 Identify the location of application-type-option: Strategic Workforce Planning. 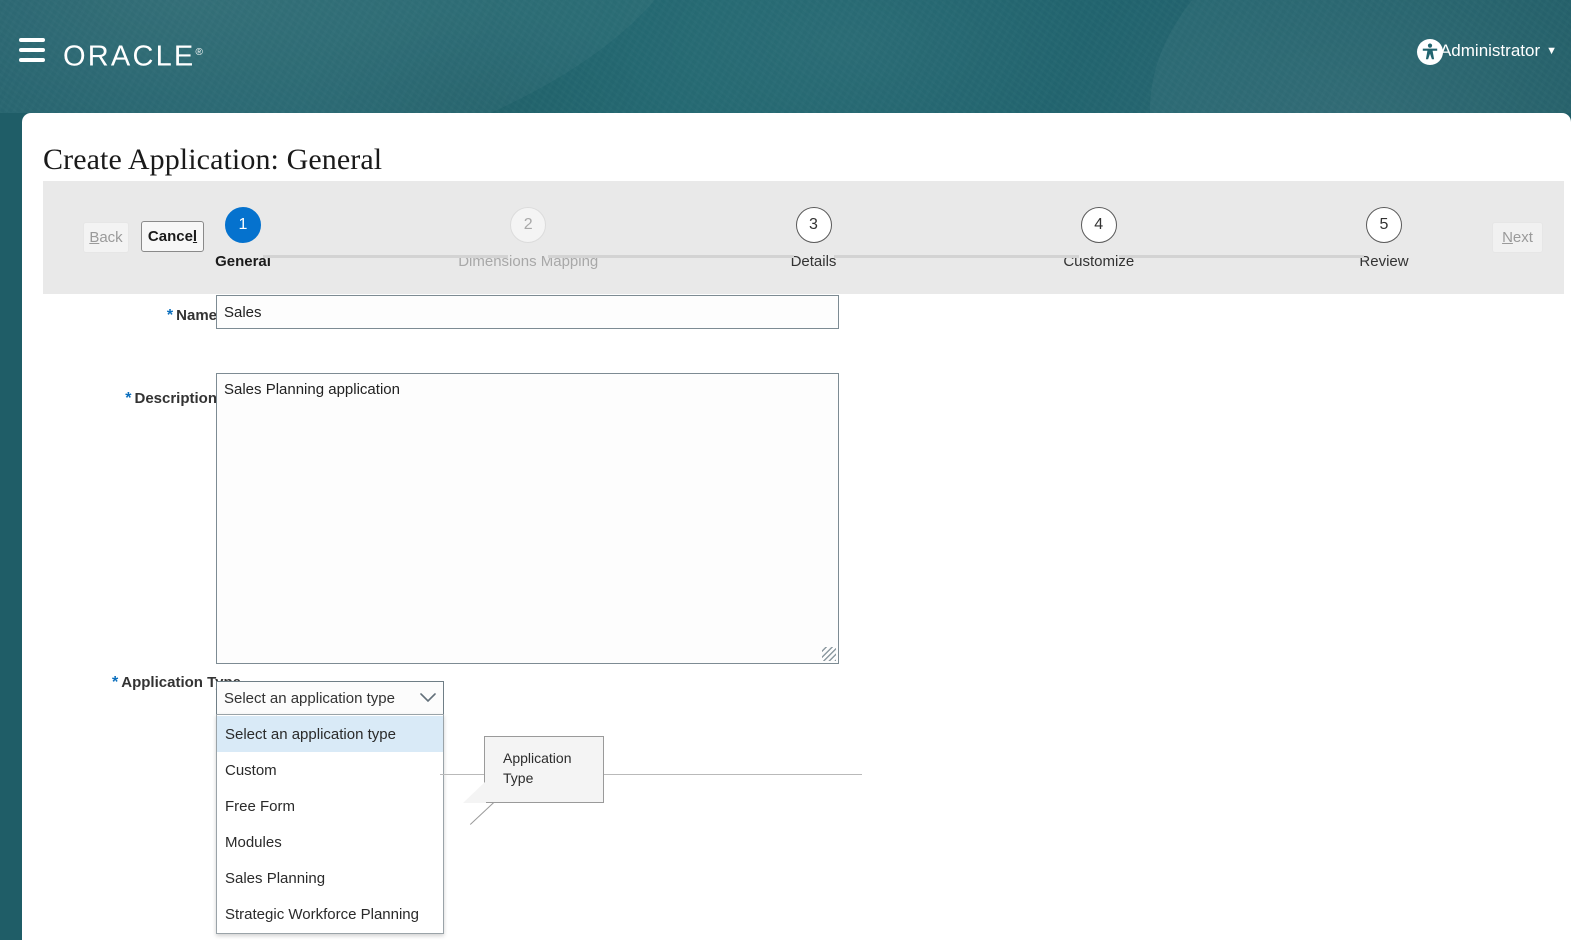
(330, 914).